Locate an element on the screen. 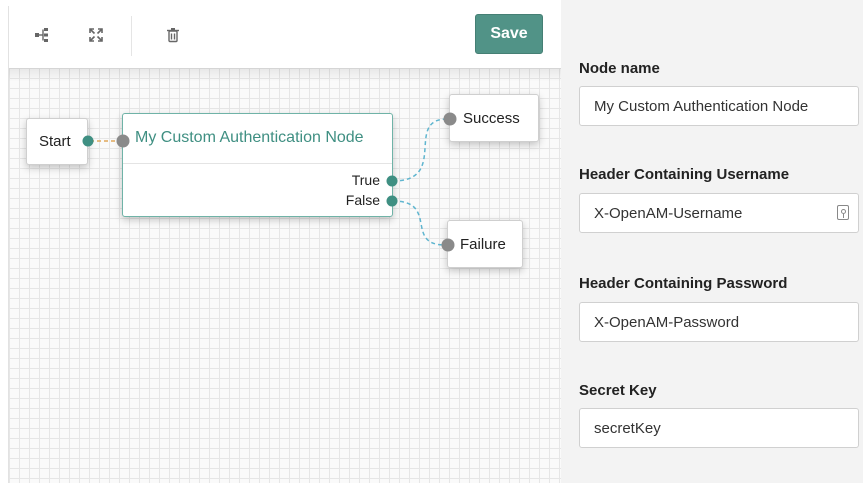 The height and width of the screenshot is (483, 863). header-username-input is located at coordinates (719, 213).